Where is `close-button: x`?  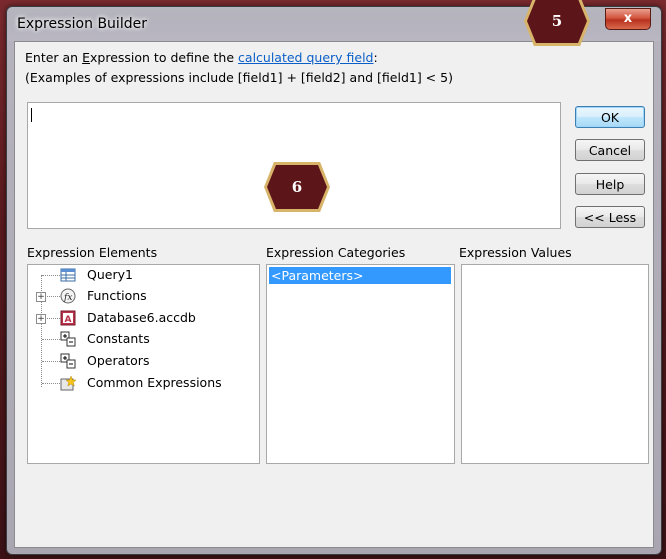
close-button: x is located at coordinates (628, 19).